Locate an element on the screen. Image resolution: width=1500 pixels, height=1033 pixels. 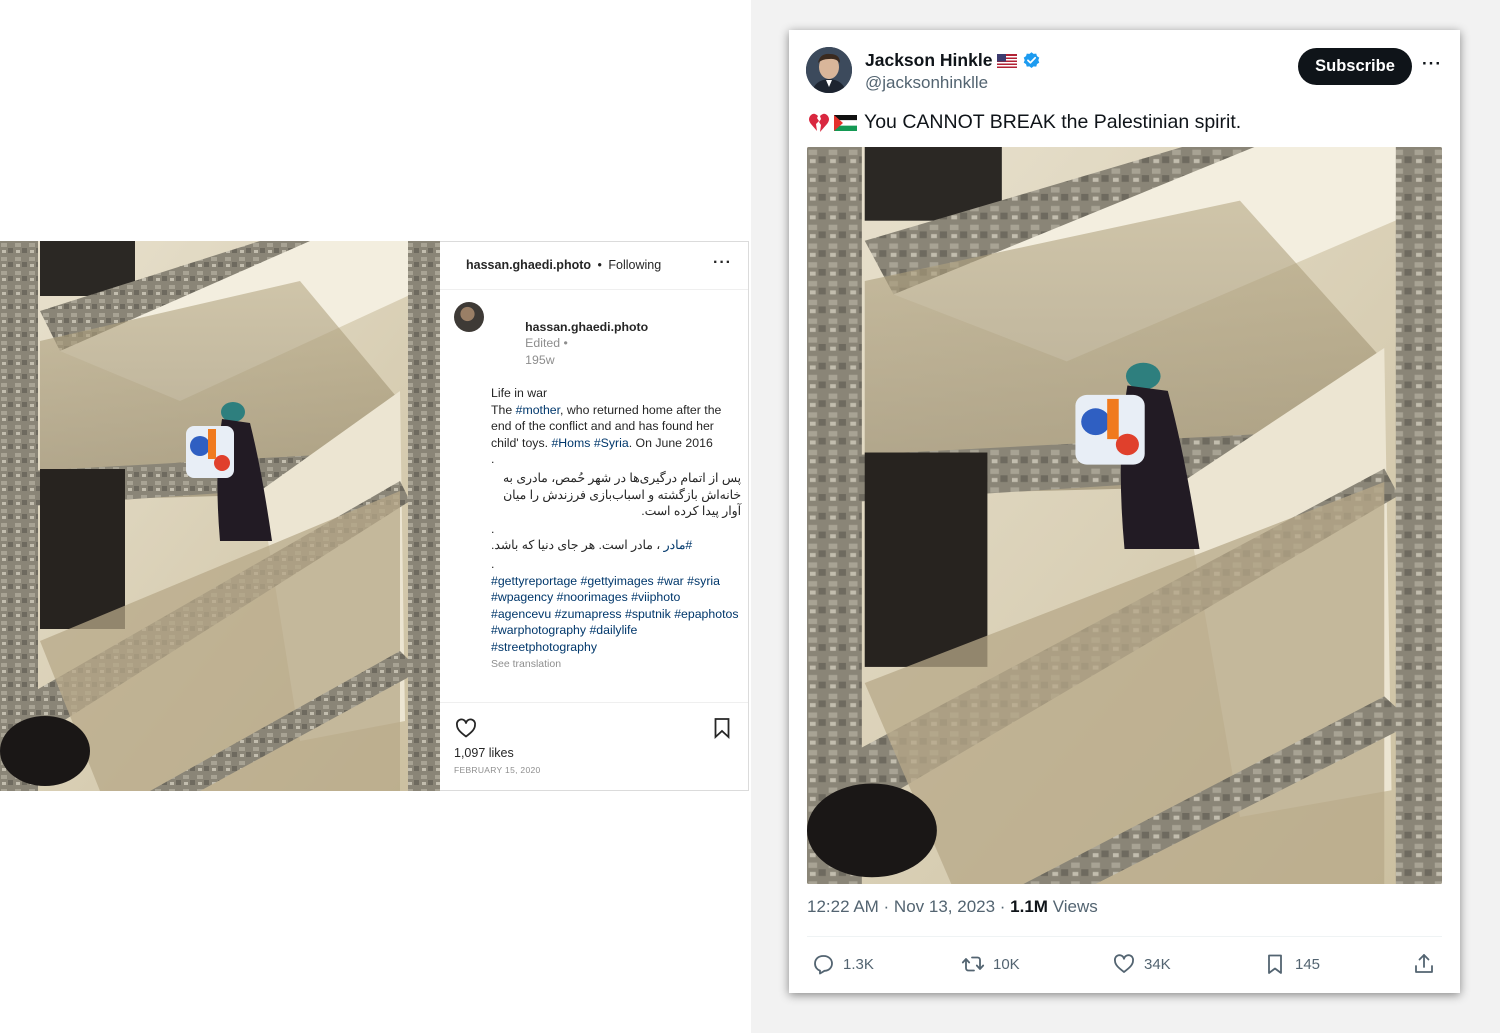
caption-persian-tag-line: #مادر ، مادر است. هر جای دنیا که باشد. is located at coordinates (616, 545).